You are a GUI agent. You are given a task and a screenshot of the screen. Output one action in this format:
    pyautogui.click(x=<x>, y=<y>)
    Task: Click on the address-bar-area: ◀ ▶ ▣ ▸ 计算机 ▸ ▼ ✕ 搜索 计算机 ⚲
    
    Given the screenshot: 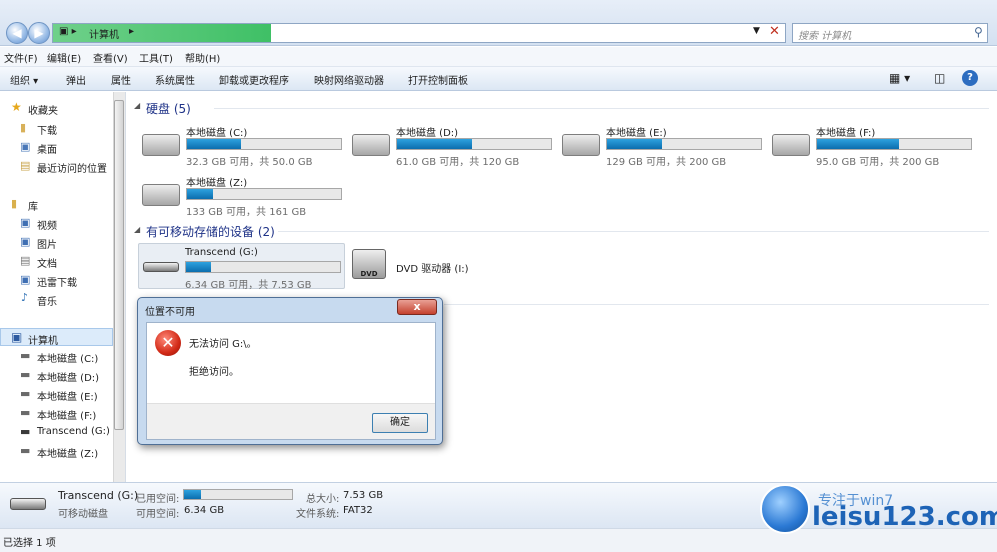 What is the action you would take?
    pyautogui.click(x=498, y=23)
    